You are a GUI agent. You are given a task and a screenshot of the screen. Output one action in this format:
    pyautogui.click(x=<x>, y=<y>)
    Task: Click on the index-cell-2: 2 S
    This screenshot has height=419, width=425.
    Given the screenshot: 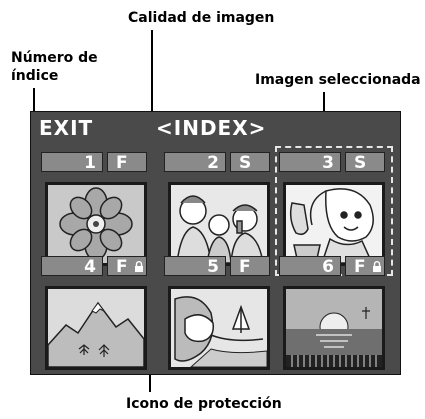 What is the action you would take?
    pyautogui.click(x=219, y=210)
    